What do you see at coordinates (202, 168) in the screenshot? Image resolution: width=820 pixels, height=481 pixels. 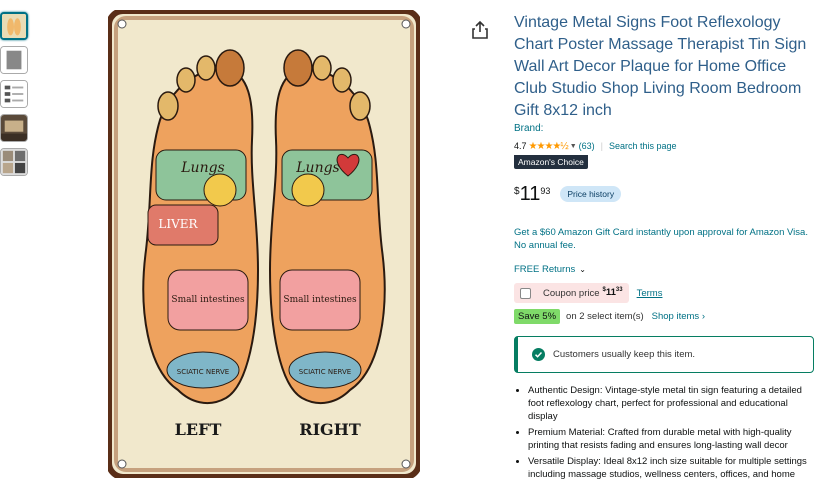 I see `lungs-label: Lungs` at bounding box center [202, 168].